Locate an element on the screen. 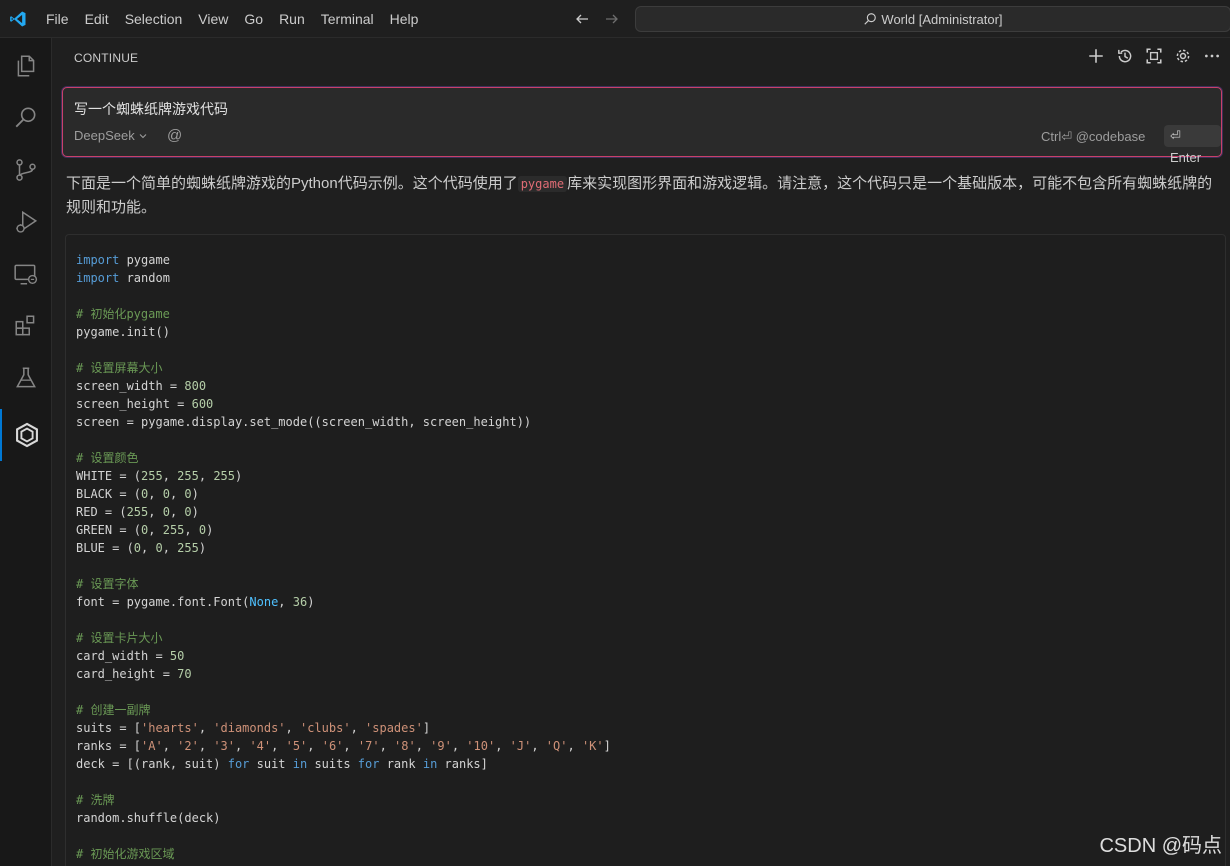 The image size is (1230, 866). command-center-search: World [Administrator] is located at coordinates (932, 19).